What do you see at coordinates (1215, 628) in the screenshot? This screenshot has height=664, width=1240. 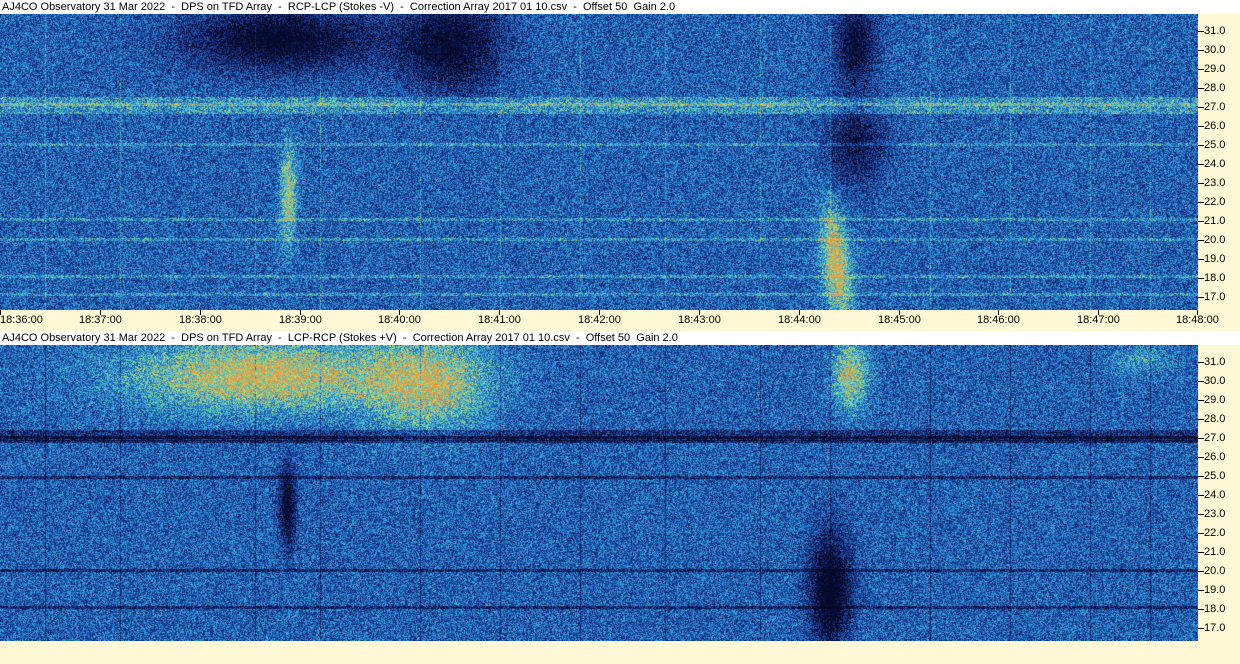 I see `freq2-ytick-label: 17.0` at bounding box center [1215, 628].